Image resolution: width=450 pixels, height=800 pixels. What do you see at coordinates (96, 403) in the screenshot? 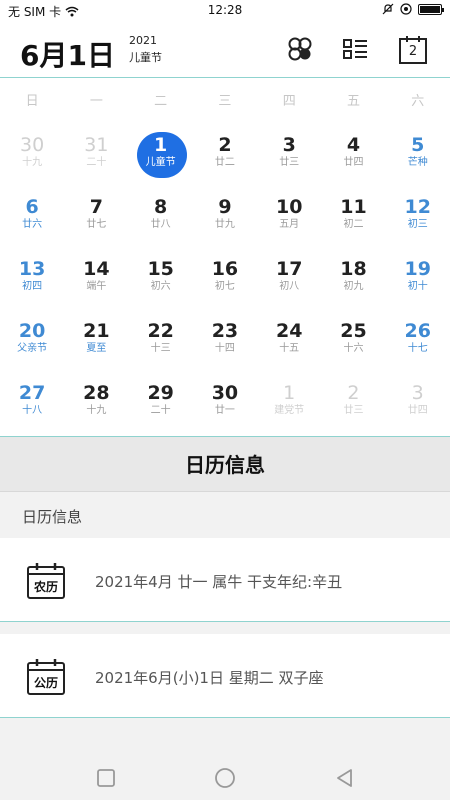
I see `calendar-day-cell: 28 十九` at bounding box center [96, 403].